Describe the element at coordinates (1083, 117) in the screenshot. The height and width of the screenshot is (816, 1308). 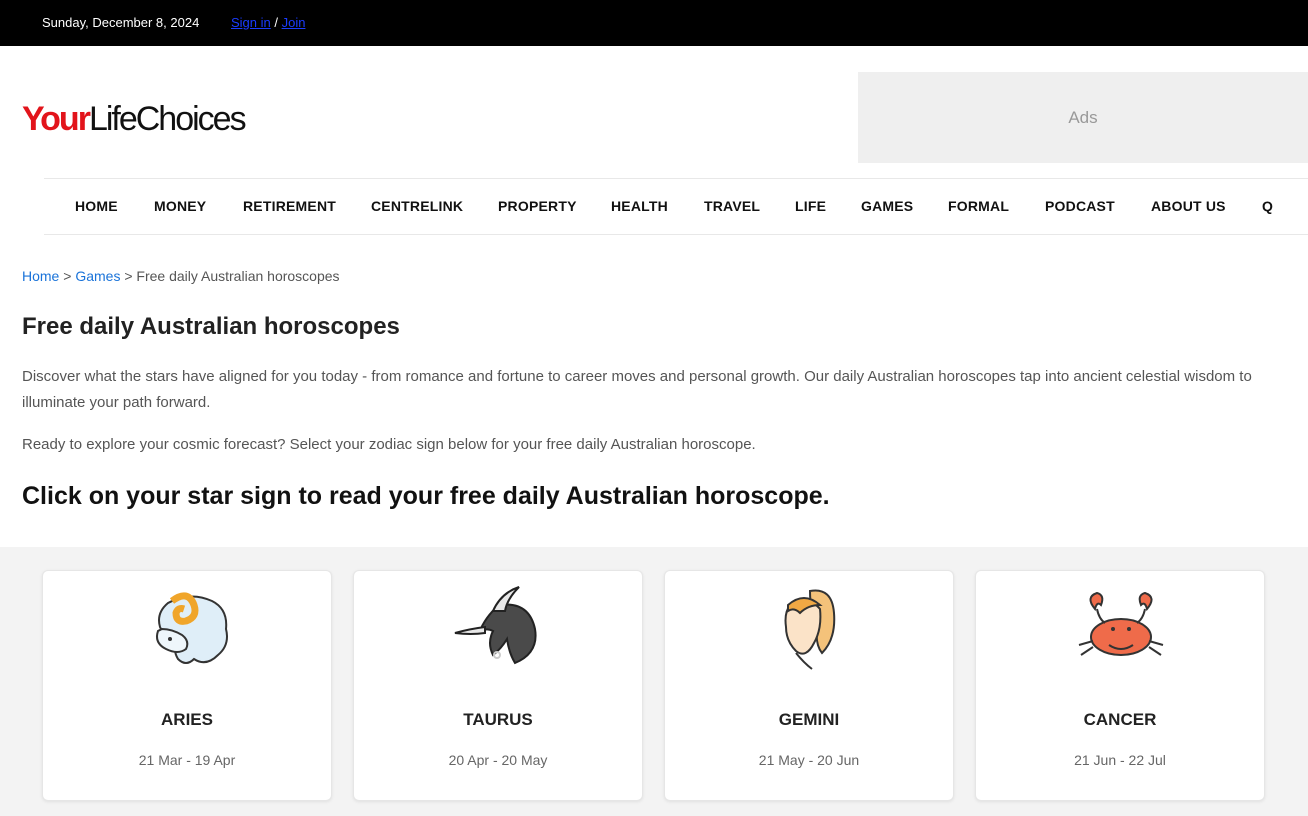
I see `ad-banner: Ads` at that location.